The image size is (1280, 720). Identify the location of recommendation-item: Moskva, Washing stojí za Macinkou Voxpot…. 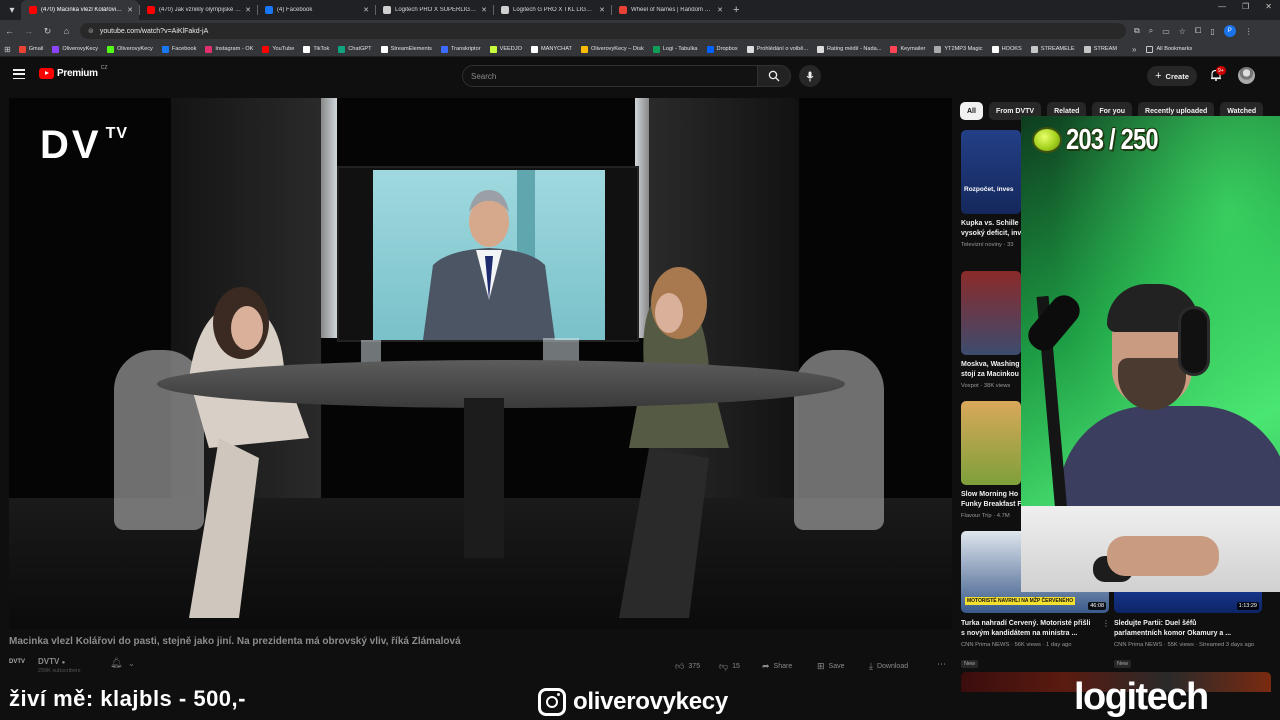
(992, 333).